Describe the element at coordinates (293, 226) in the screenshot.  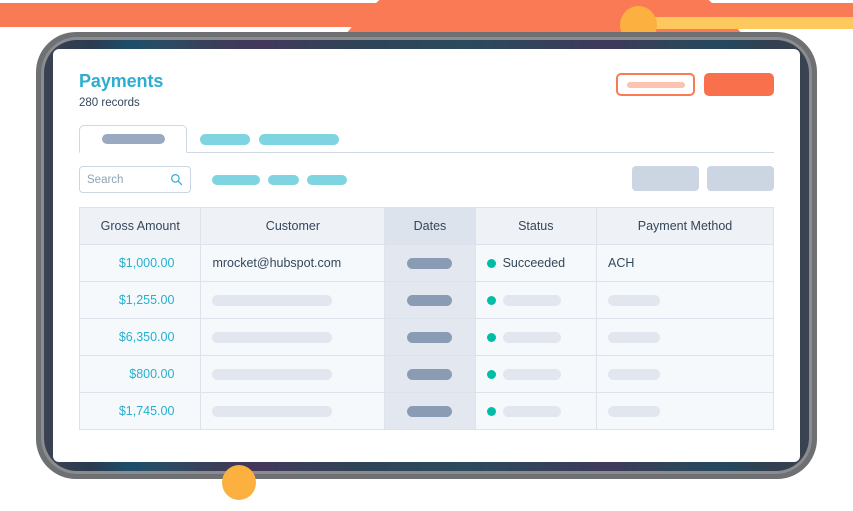
I see `column-header-customer: Customer` at that location.